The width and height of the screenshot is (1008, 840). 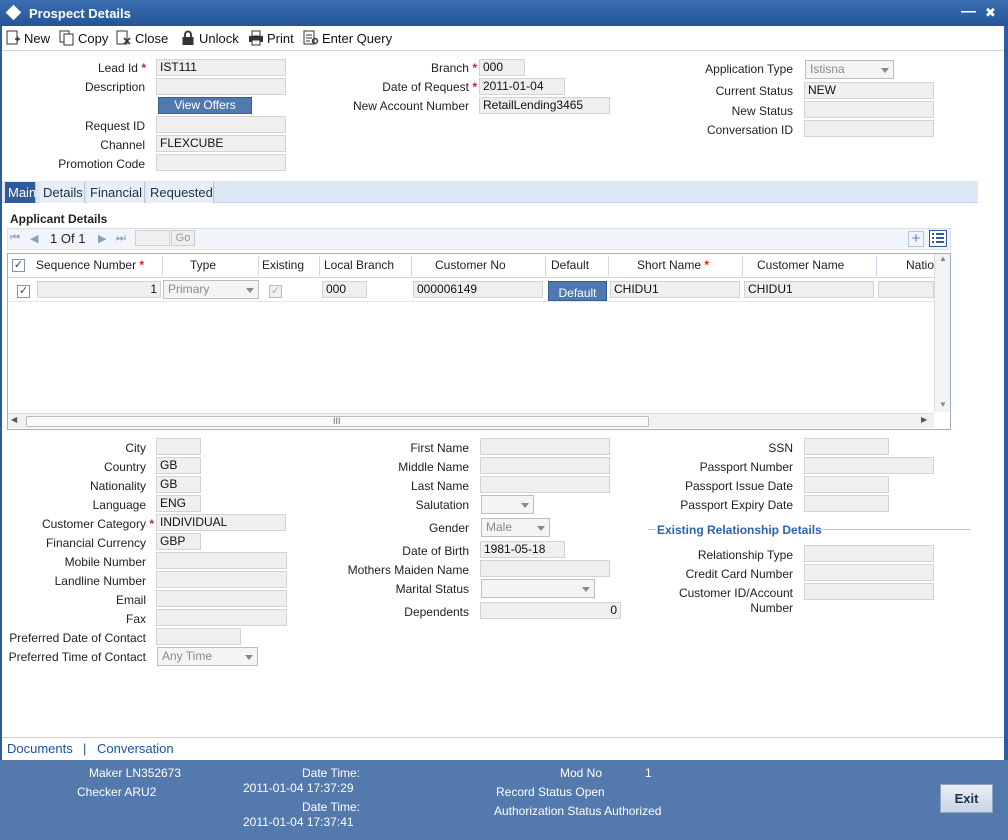 I want to click on application-type-select: Istisna, so click(x=849, y=69).